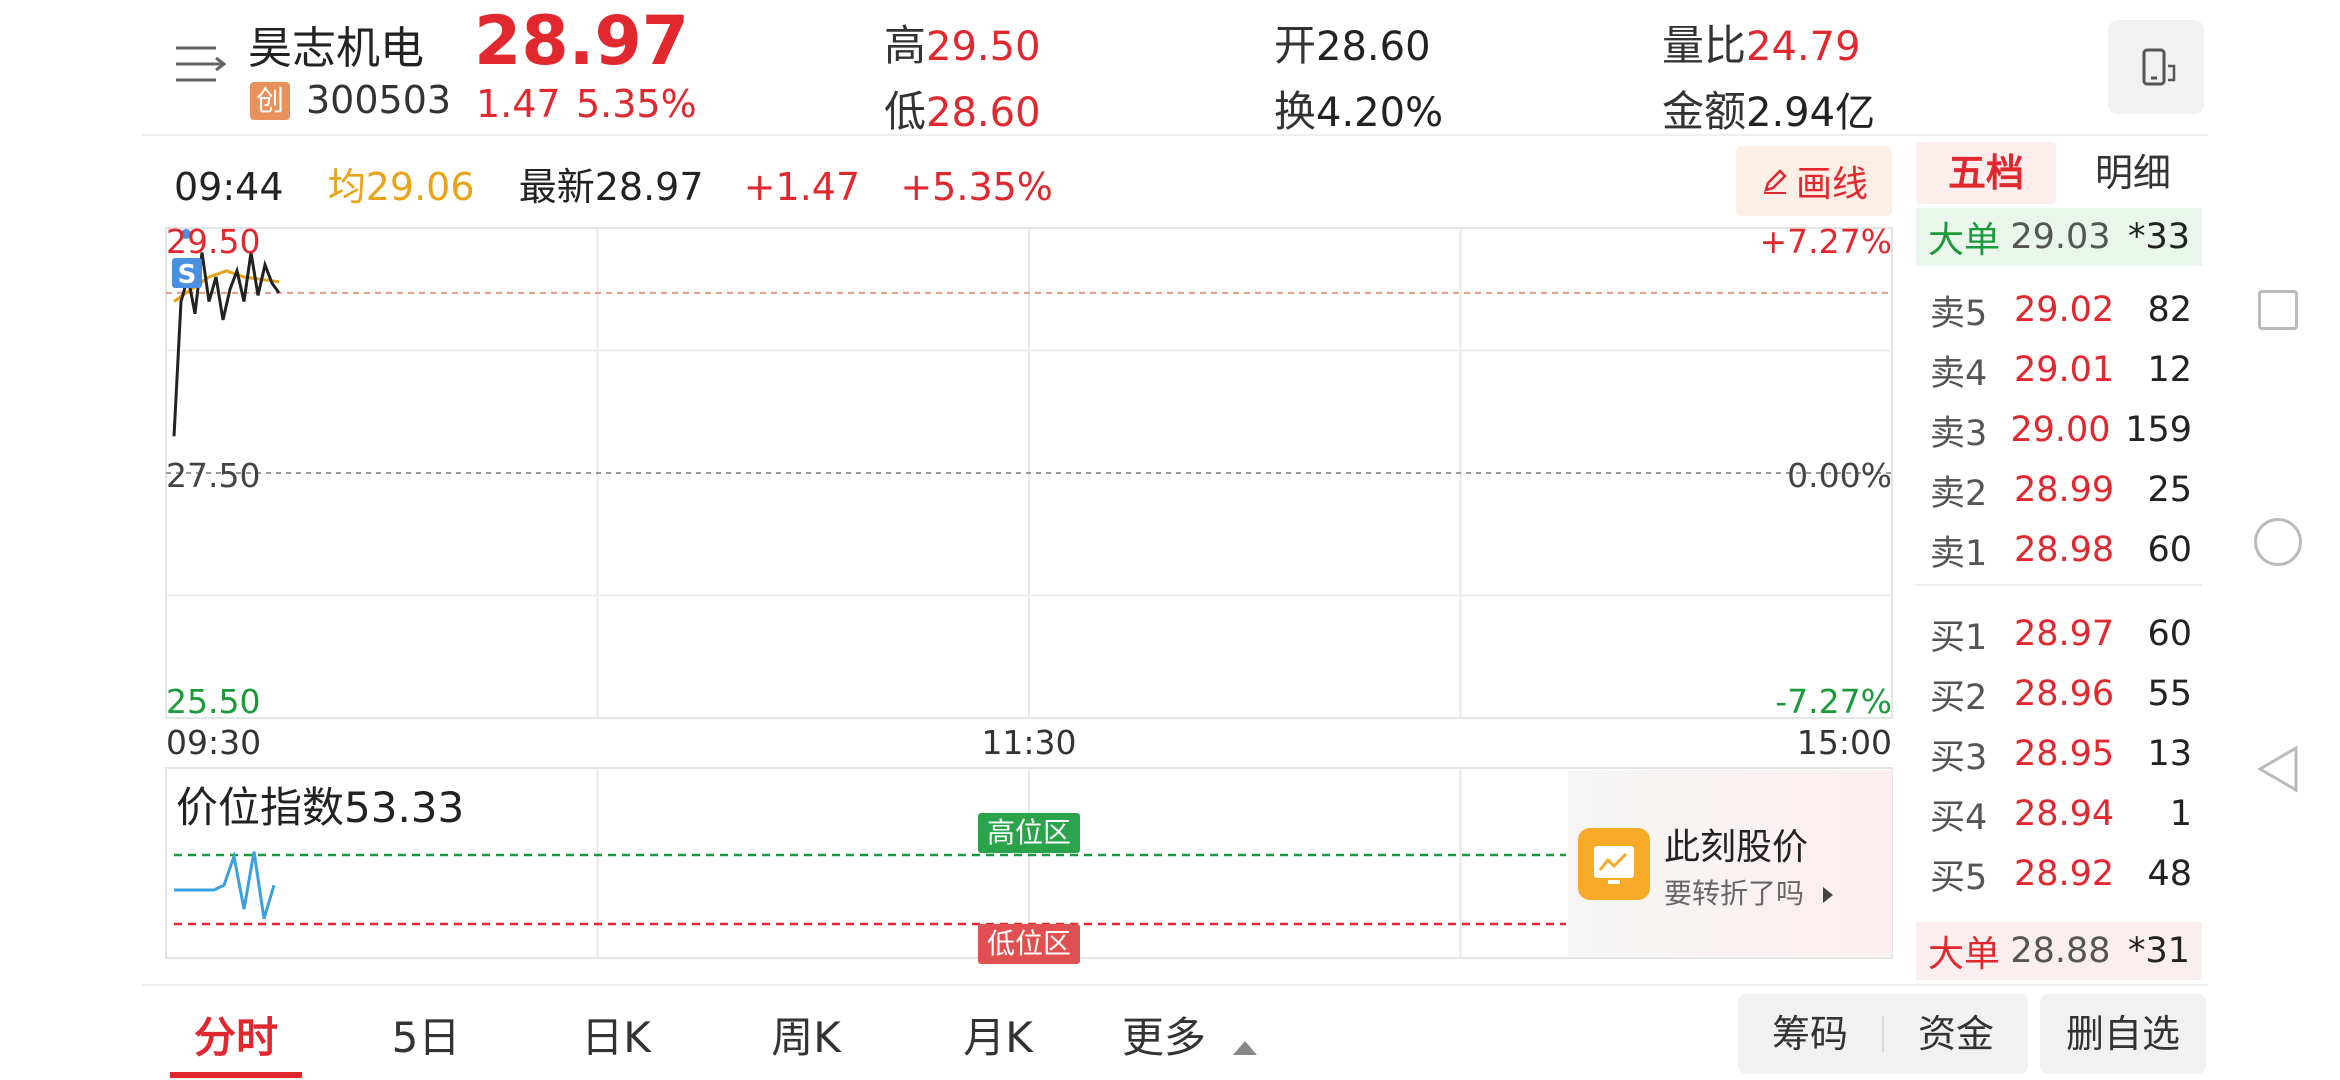 The height and width of the screenshot is (1080, 2340). Describe the element at coordinates (236, 1075) in the screenshot. I see `tab-intraday-underline` at that location.